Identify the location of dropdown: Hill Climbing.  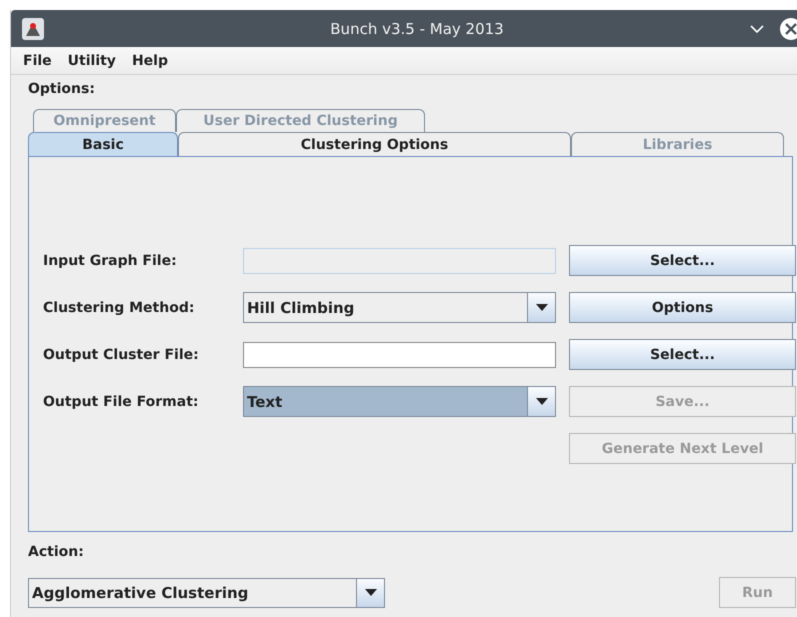
(399, 307).